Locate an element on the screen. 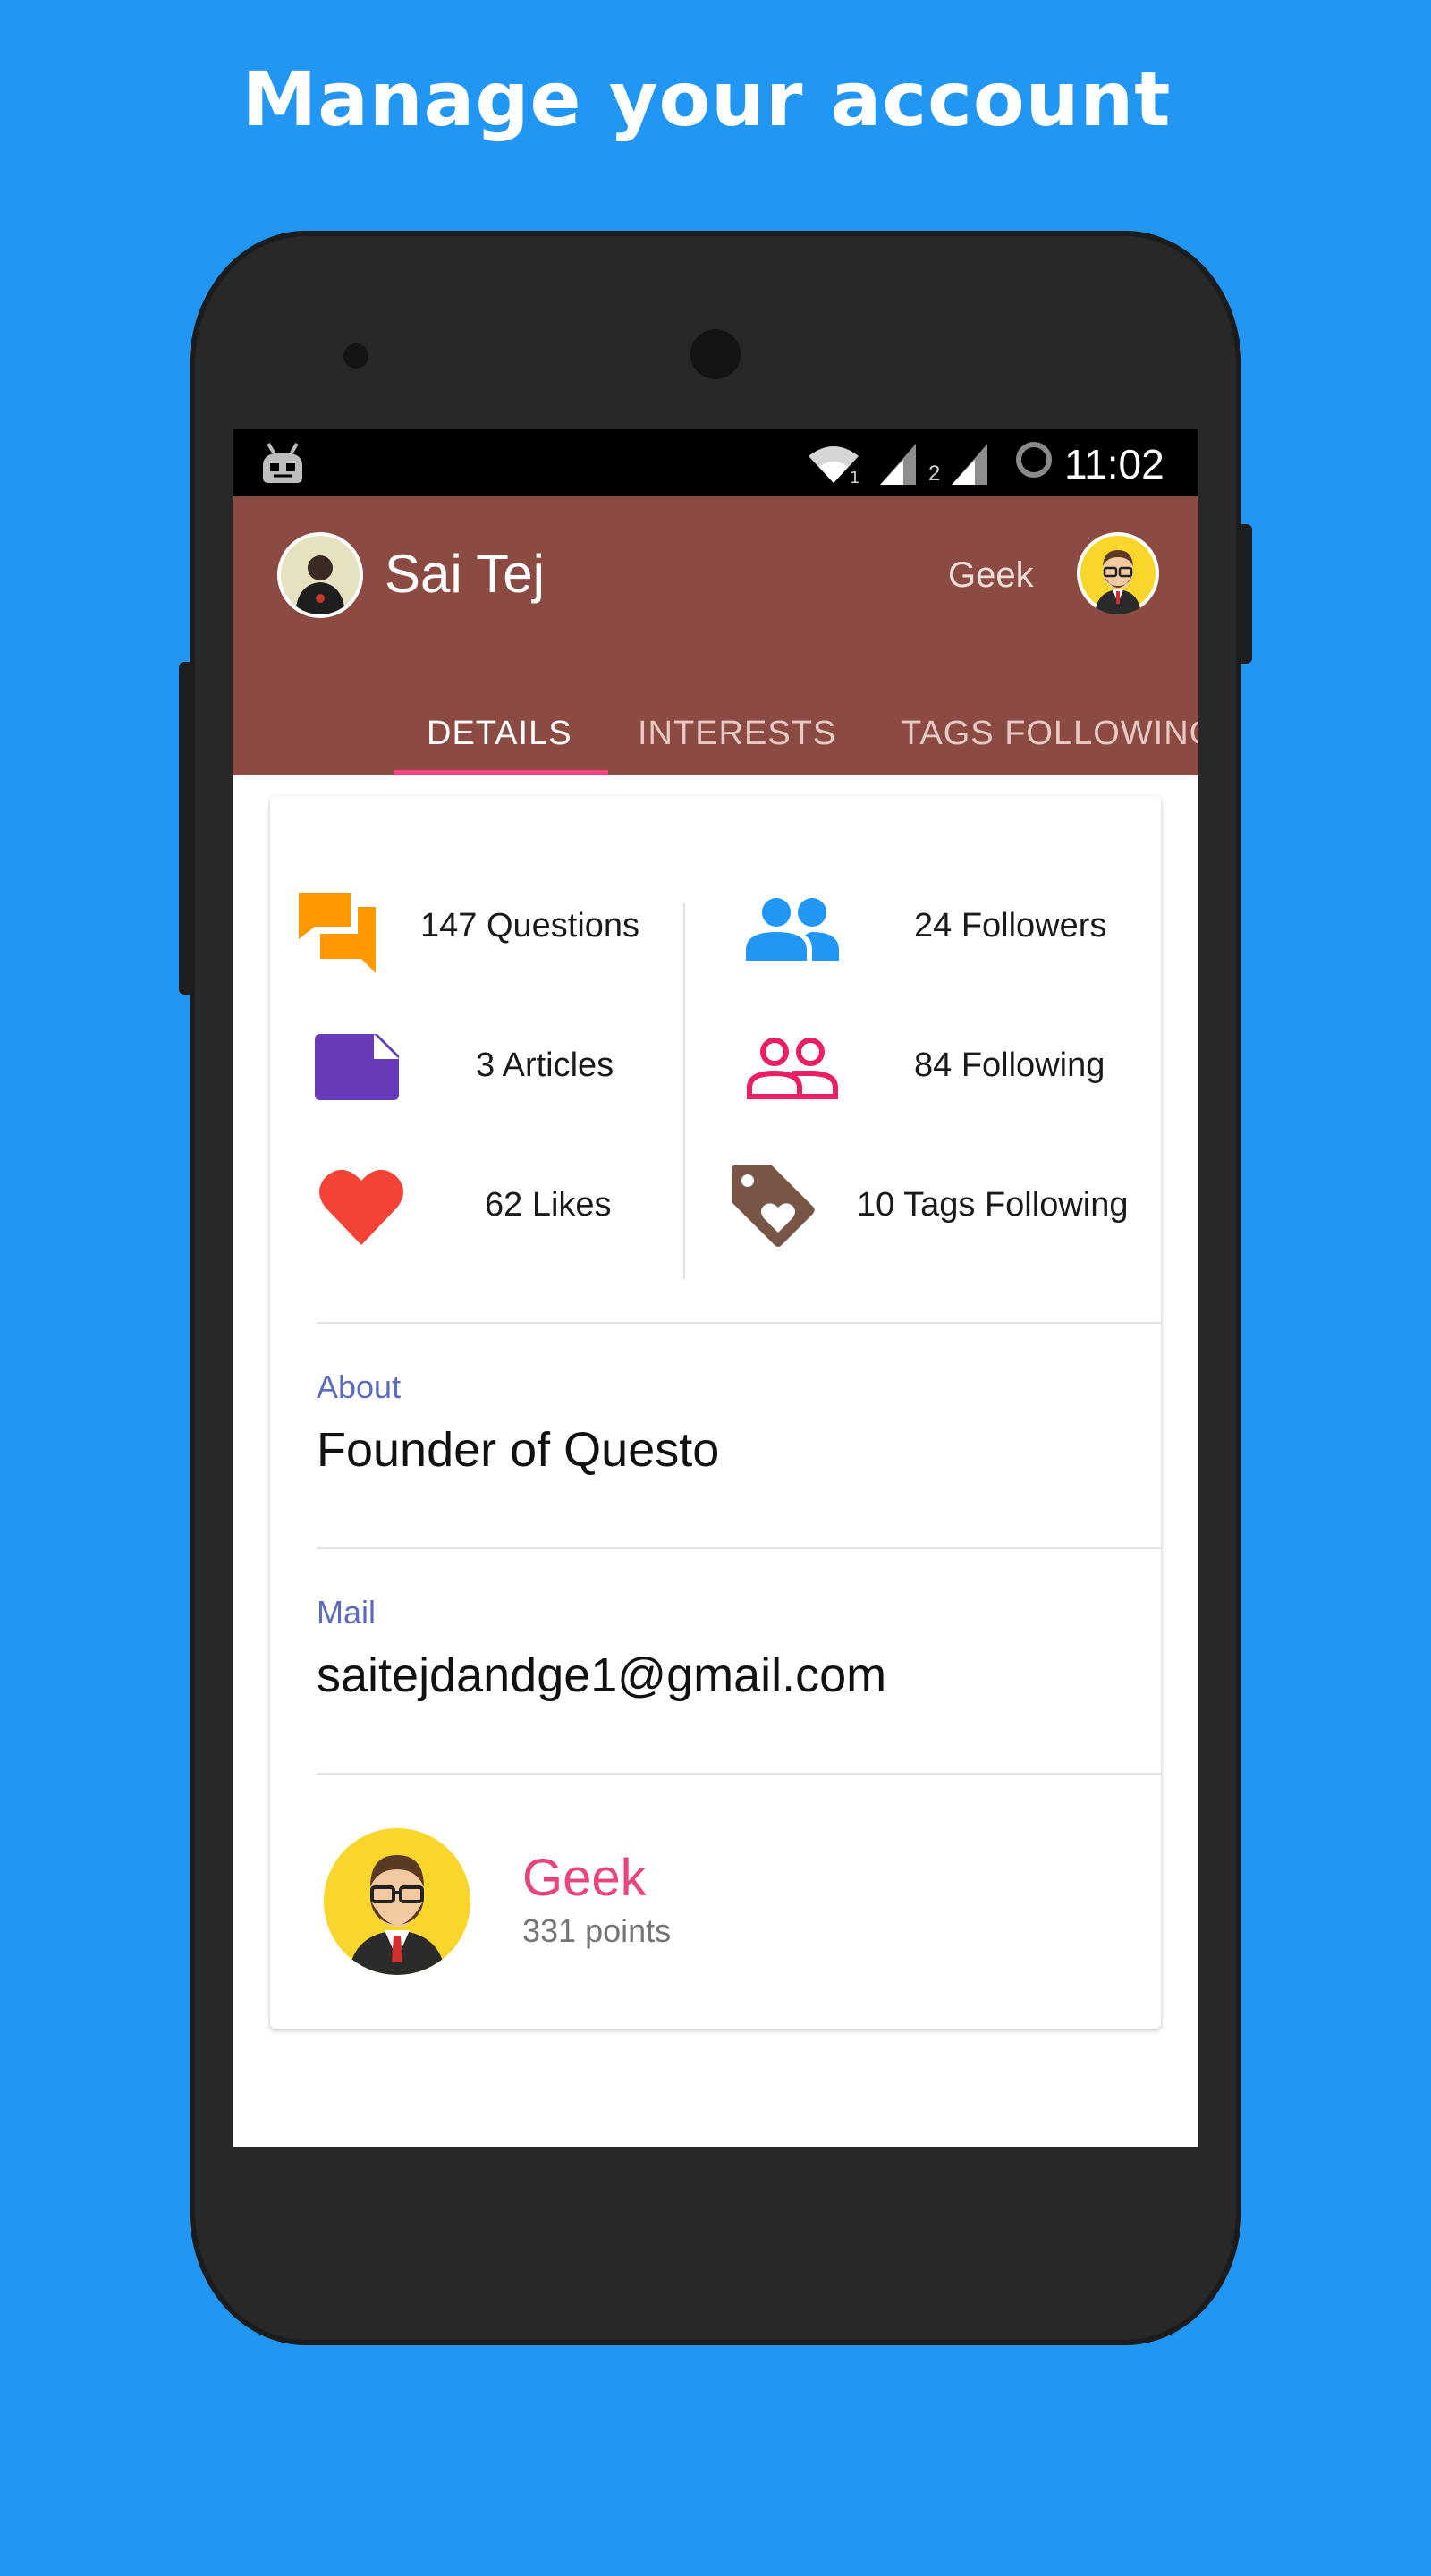 This screenshot has width=1431, height=2576. user-name: Sai Tej is located at coordinates (466, 574).